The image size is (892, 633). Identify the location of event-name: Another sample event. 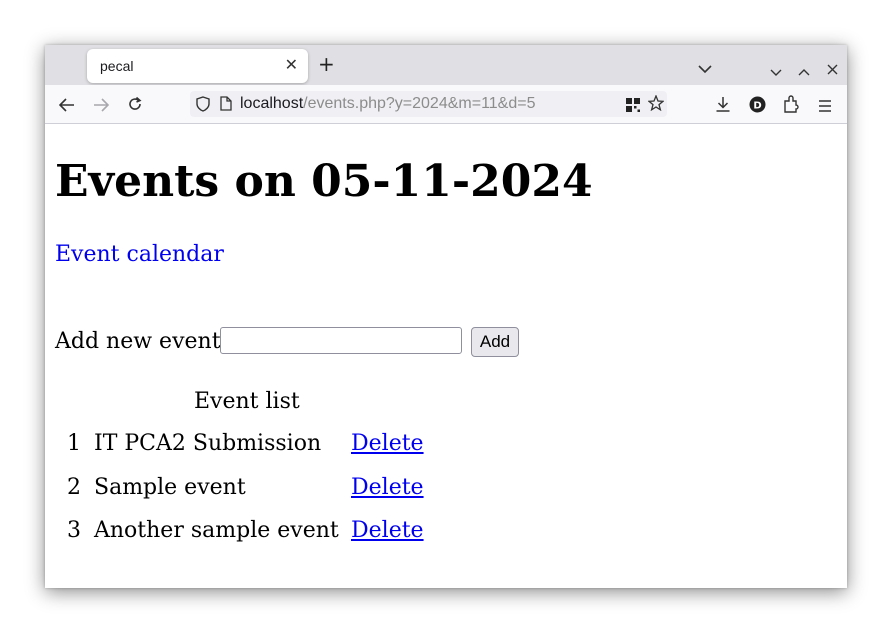
(216, 530).